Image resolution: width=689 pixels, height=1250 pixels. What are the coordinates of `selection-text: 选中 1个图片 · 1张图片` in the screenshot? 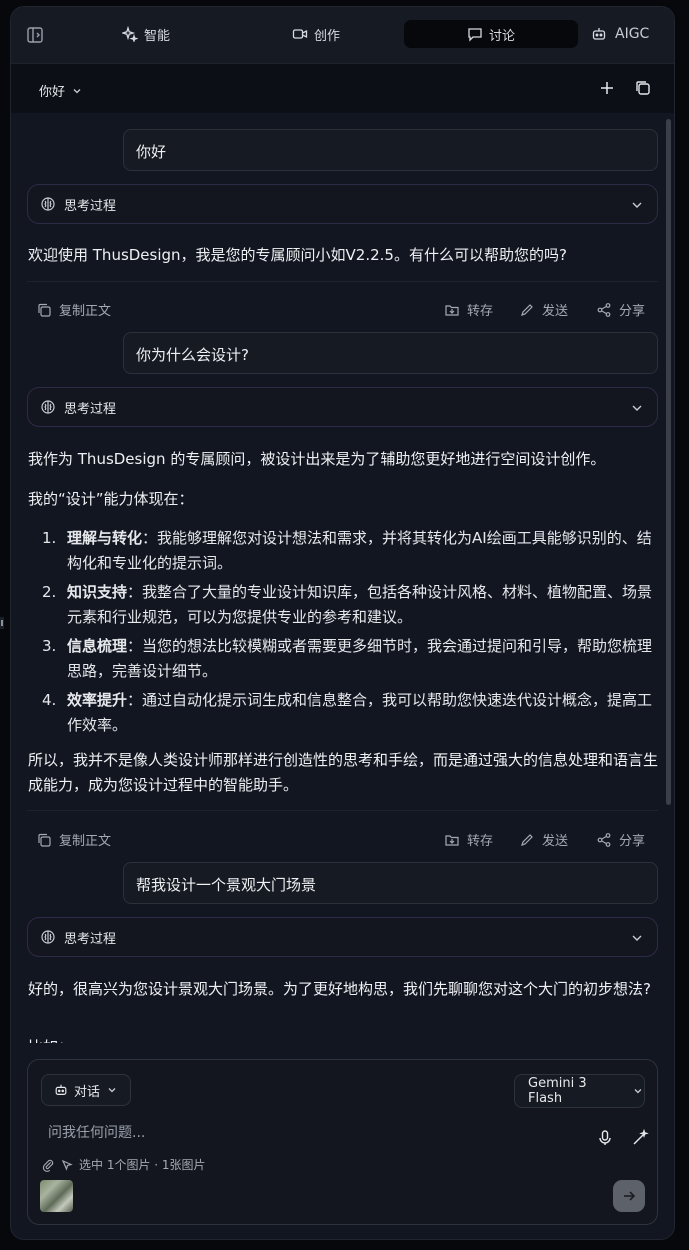 It's located at (142, 1165).